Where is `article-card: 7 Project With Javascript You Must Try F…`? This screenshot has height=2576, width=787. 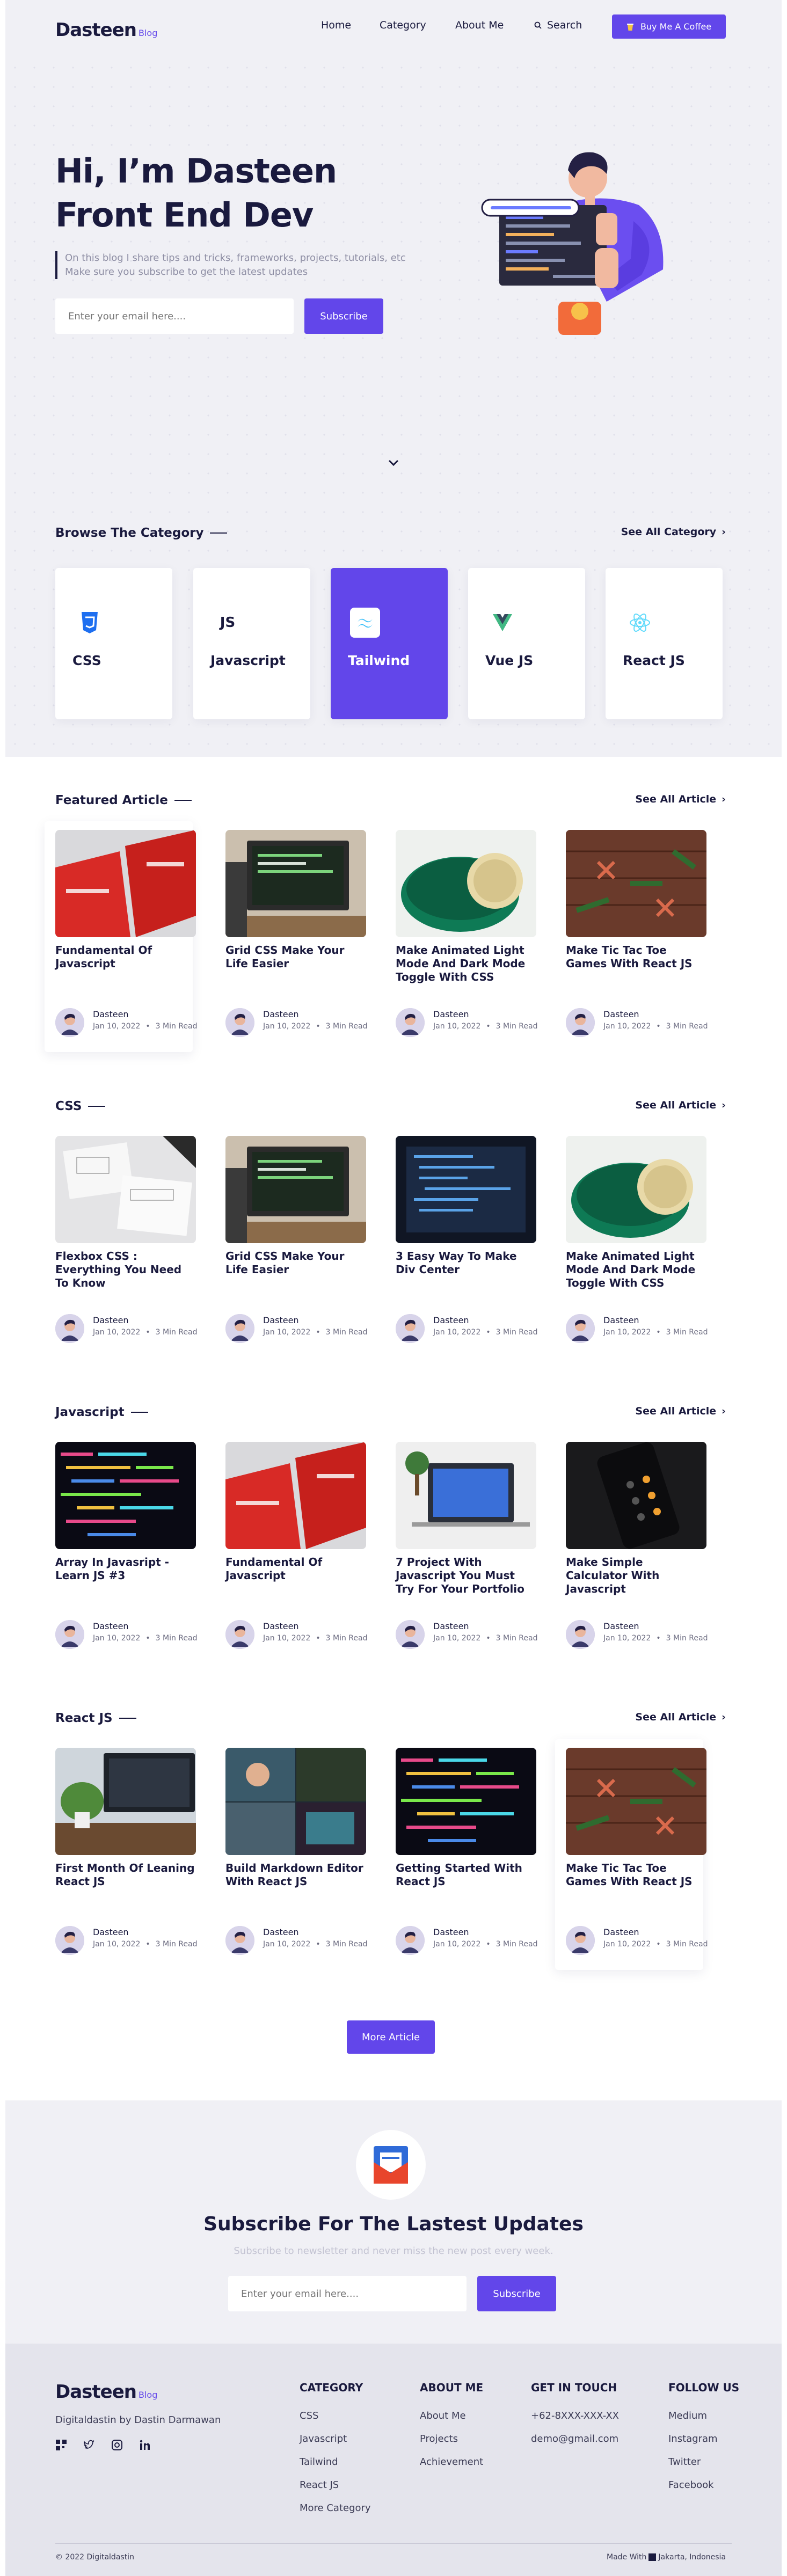 article-card: 7 Project With Javascript You Must Try F… is located at coordinates (461, 1549).